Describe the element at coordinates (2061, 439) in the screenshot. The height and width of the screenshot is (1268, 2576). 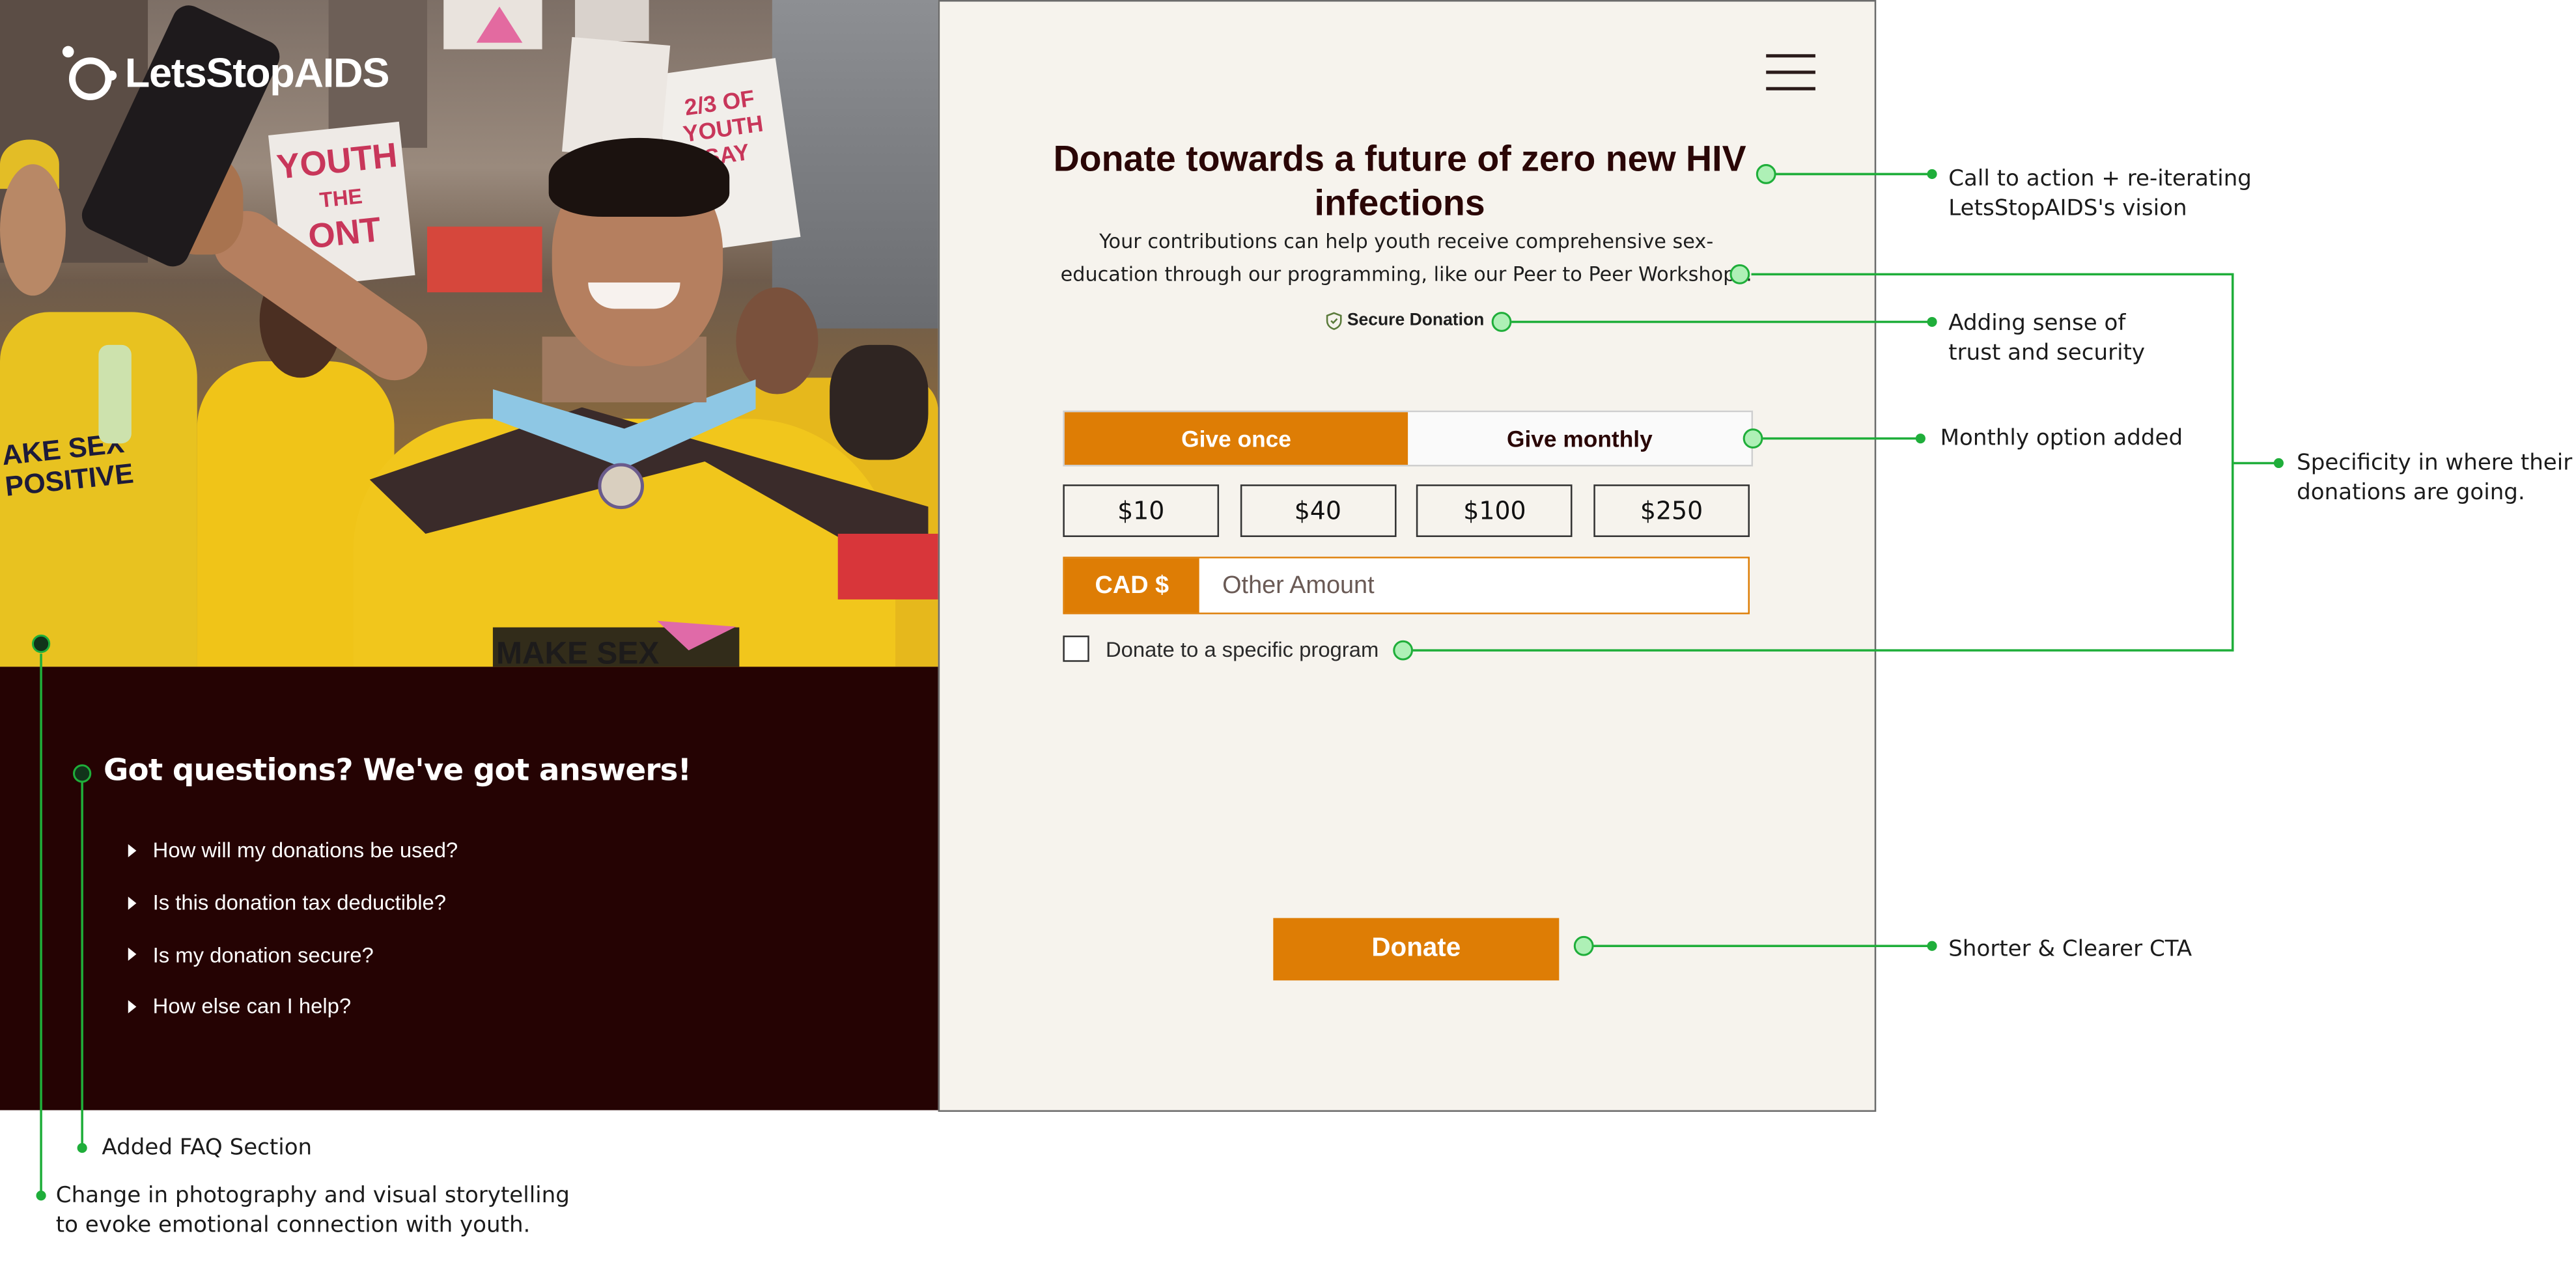
I see `annotation-monthly: Monthly option added` at that location.